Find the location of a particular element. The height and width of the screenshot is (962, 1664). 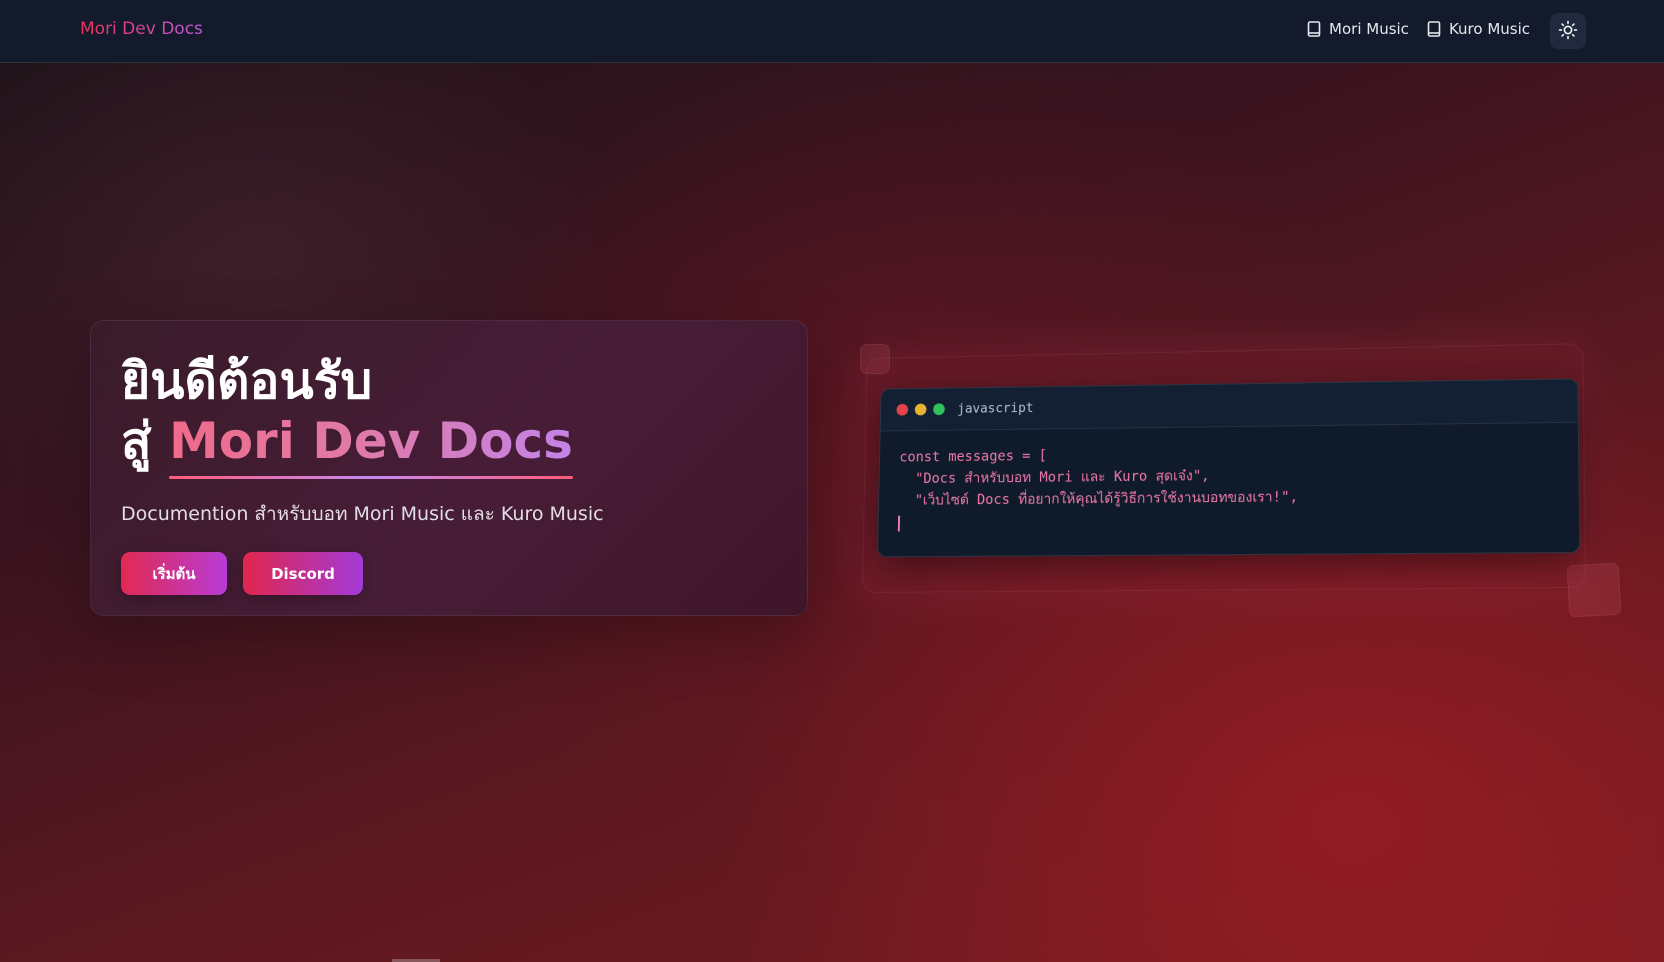

hero-title-highlight-text: Mori Dev Docs is located at coordinates (371, 441).